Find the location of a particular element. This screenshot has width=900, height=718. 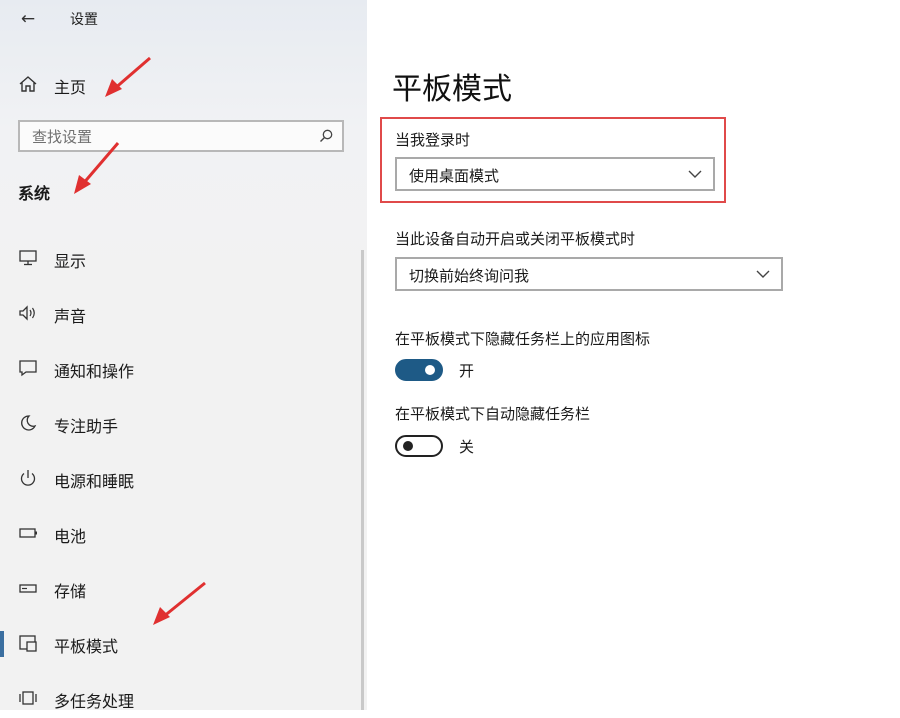

sidebar-item-power-sleep: 电源和睡眠 is located at coordinates (170, 478).